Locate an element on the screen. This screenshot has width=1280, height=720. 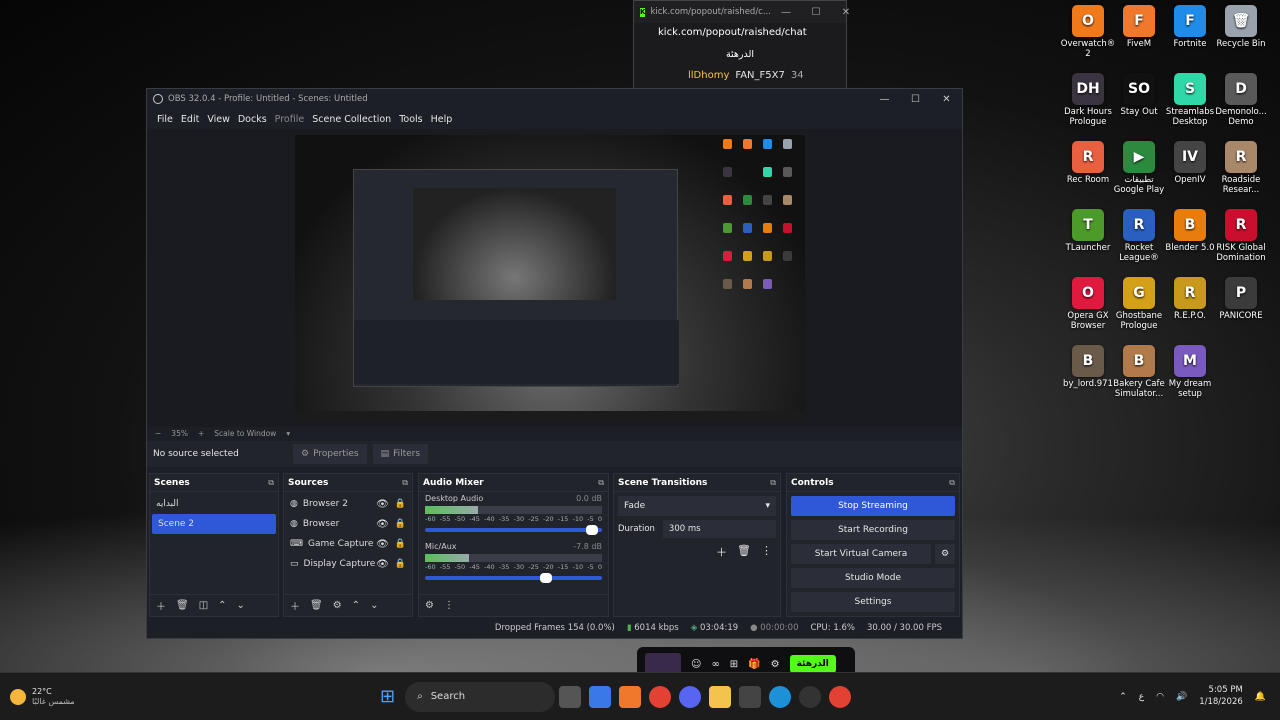
desktop-icon: M My dream setup is located at coordinates (1190, 372).